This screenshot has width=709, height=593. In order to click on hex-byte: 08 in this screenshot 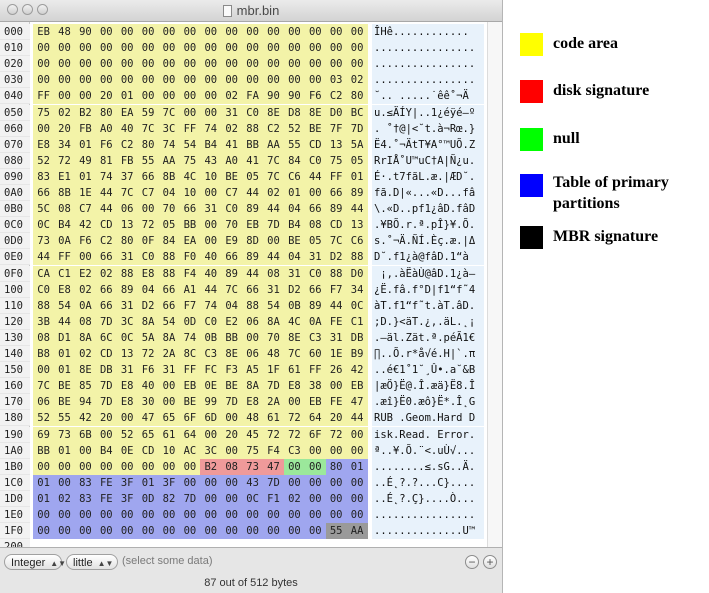, I will do `click(44, 337)`.